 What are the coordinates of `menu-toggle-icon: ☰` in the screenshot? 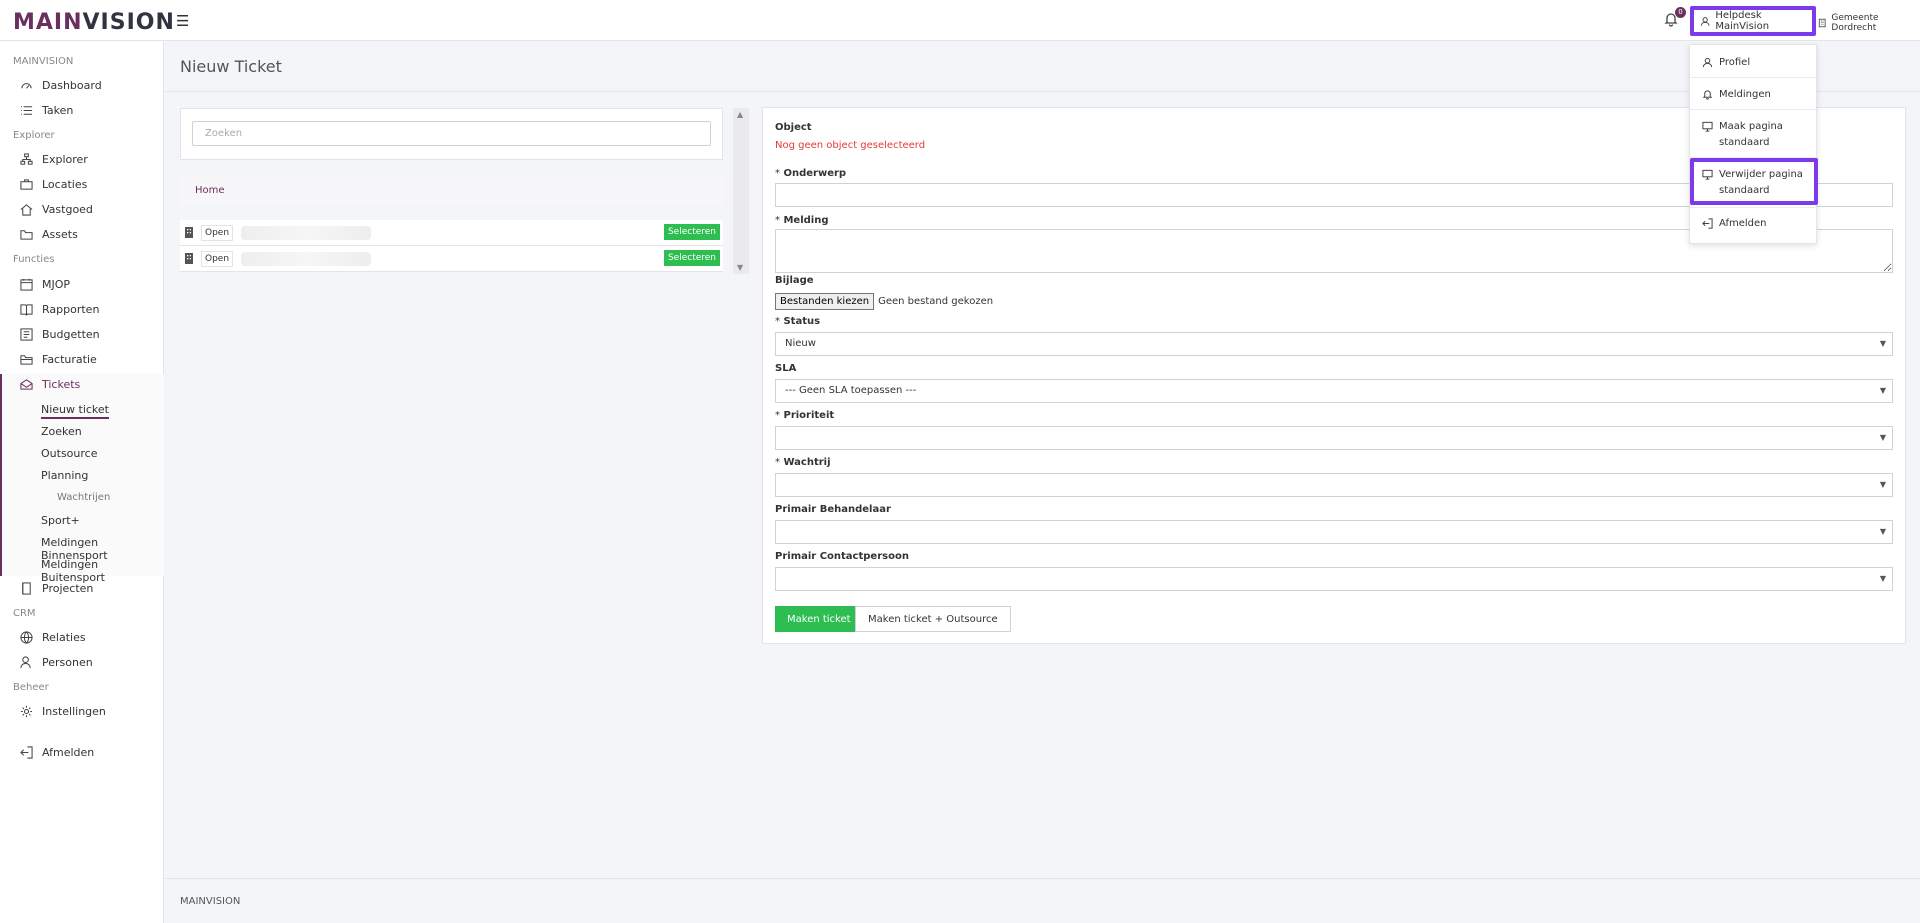 It's located at (182, 21).